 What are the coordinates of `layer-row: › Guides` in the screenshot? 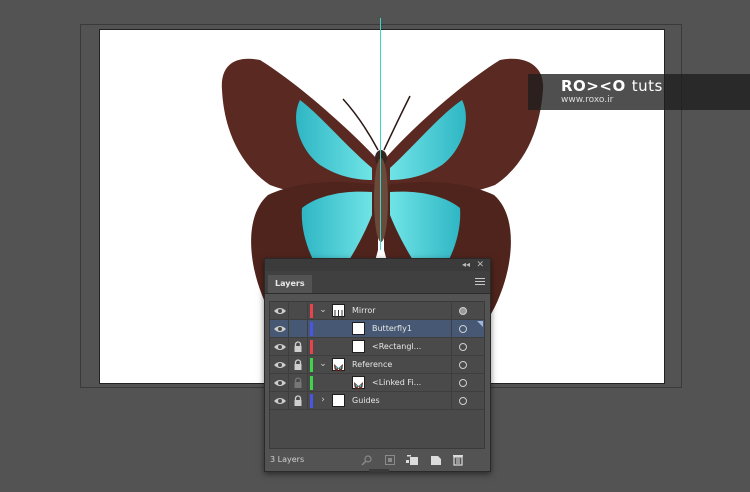 It's located at (377, 401).